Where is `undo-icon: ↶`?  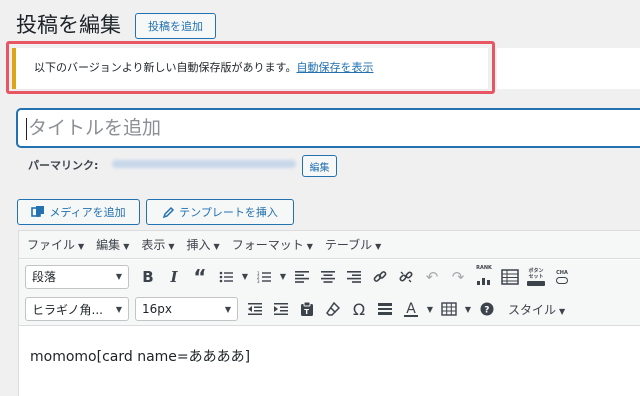 undo-icon: ↶ is located at coordinates (432, 277).